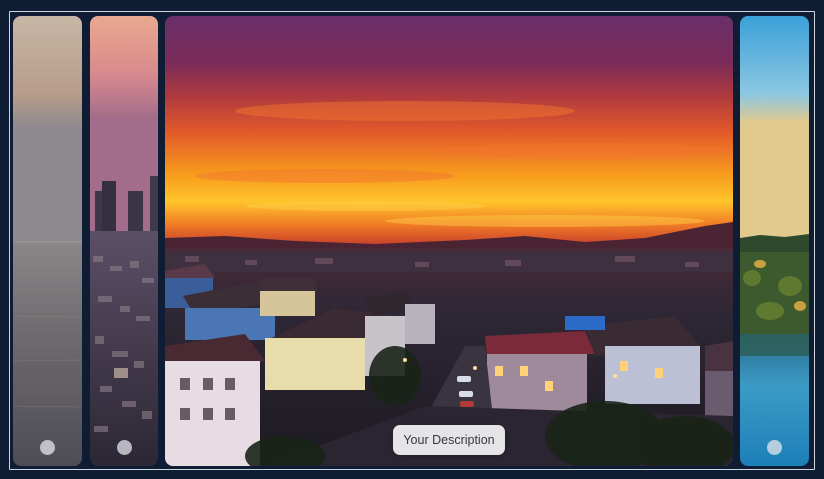  I want to click on gallery-panel-lake-forest, so click(774, 241).